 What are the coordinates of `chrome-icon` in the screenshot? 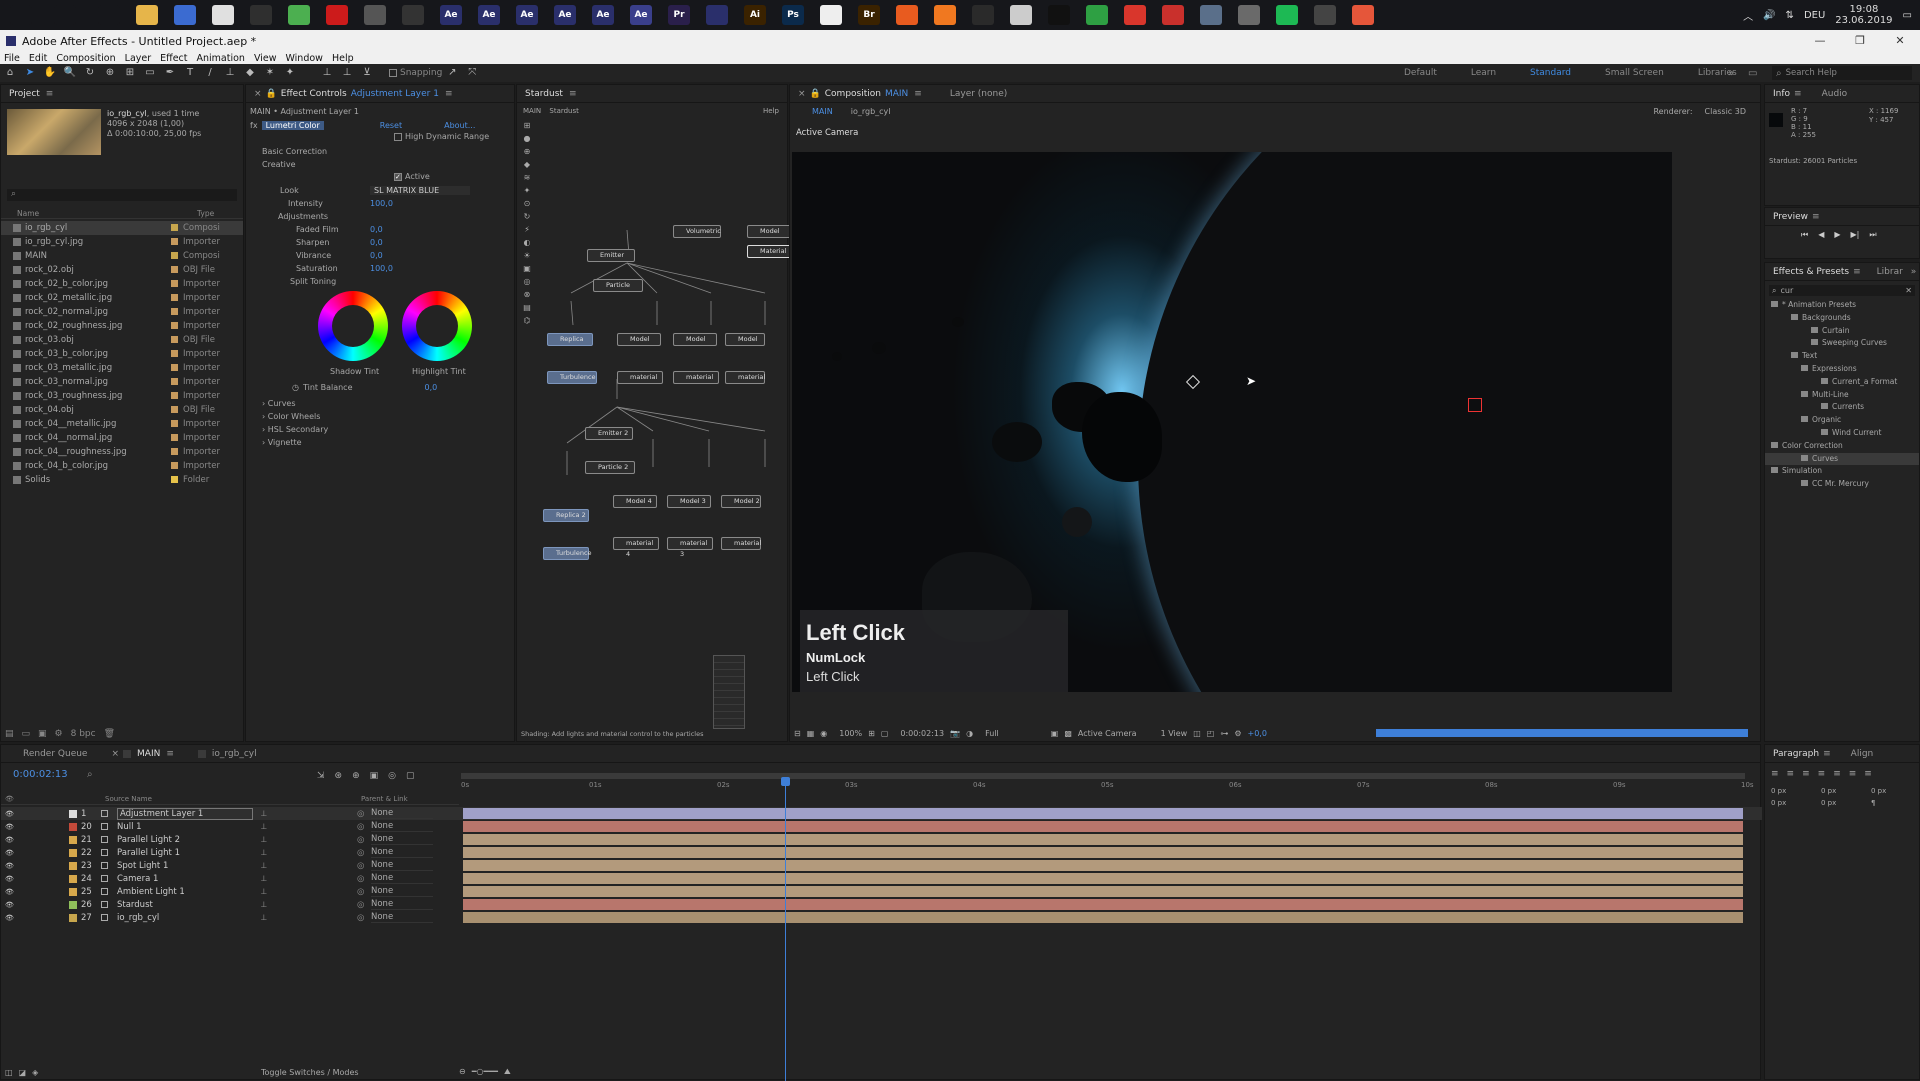 It's located at (299, 15).